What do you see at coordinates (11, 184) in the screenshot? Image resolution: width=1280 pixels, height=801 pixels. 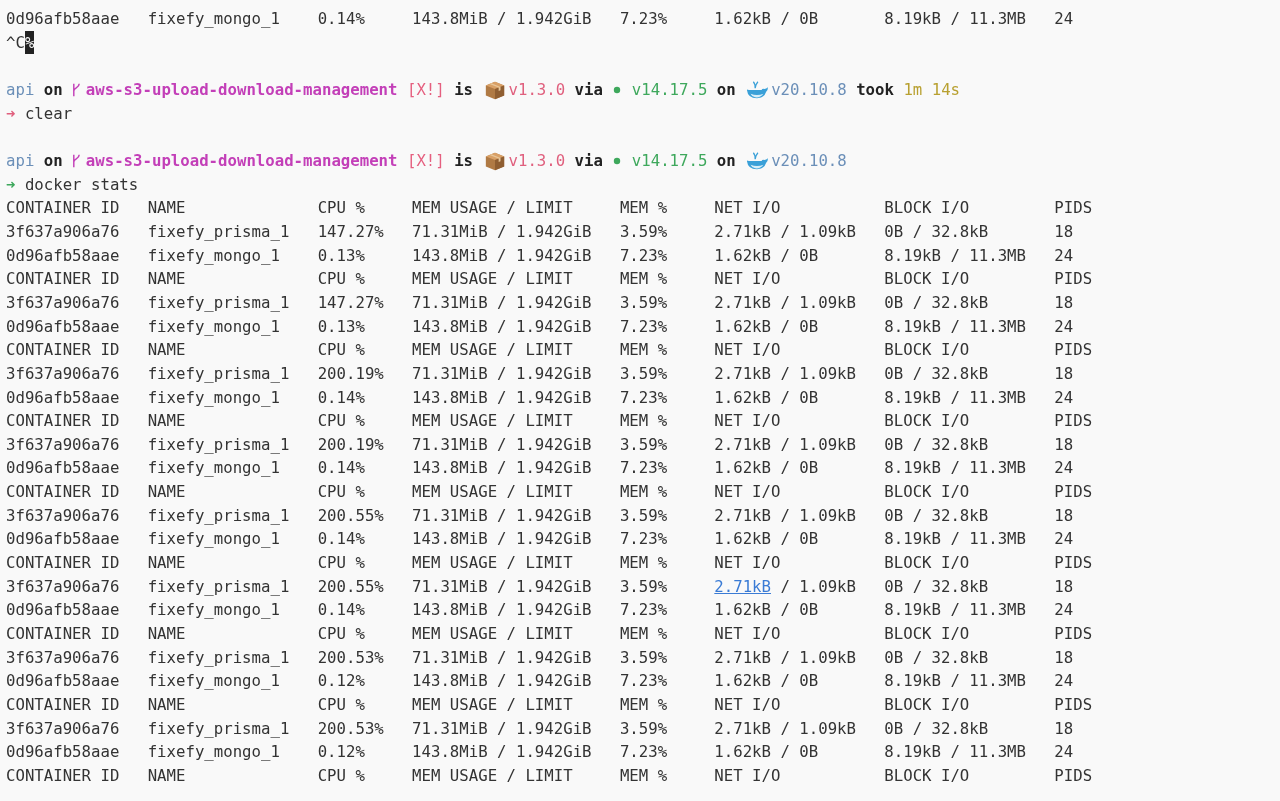 I see `prompt-arrow: ➜` at bounding box center [11, 184].